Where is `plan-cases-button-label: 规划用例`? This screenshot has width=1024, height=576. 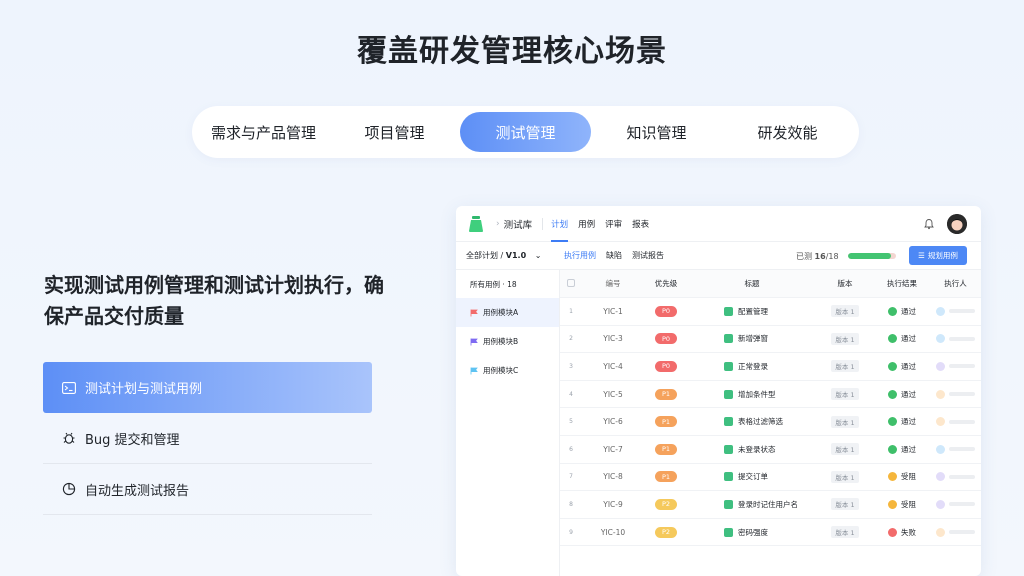
plan-cases-button-label: 规划用例 is located at coordinates (942, 255).